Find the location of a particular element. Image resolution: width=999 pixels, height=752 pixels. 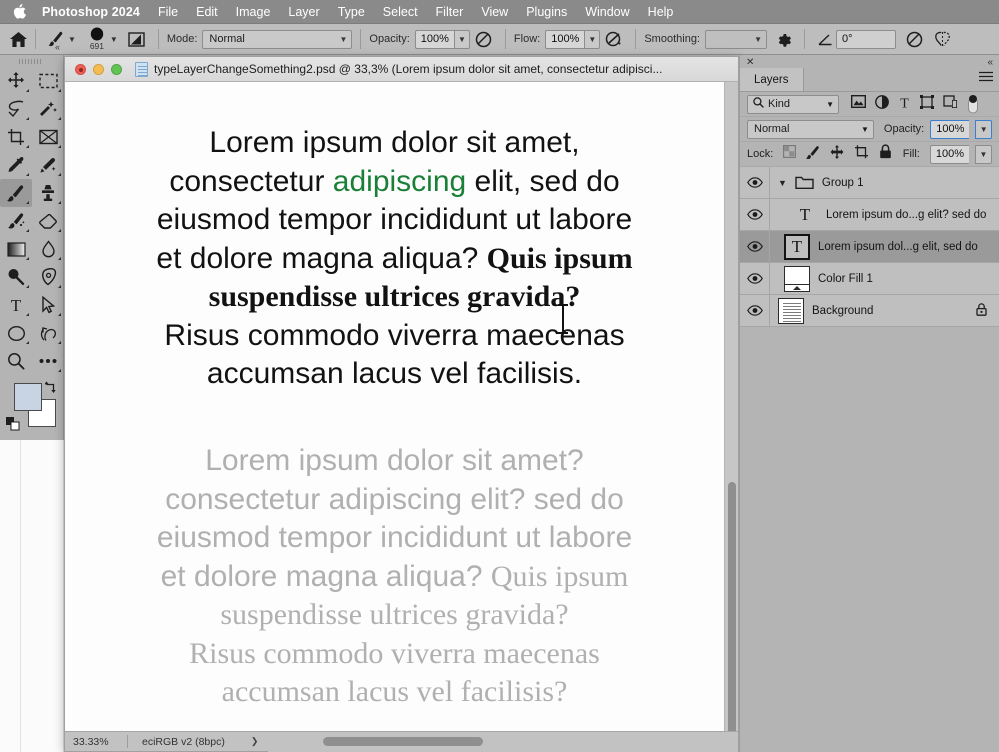

layer-row-type-2: T Lorem ipsum dol...g elit, sed do is located at coordinates (869, 247).